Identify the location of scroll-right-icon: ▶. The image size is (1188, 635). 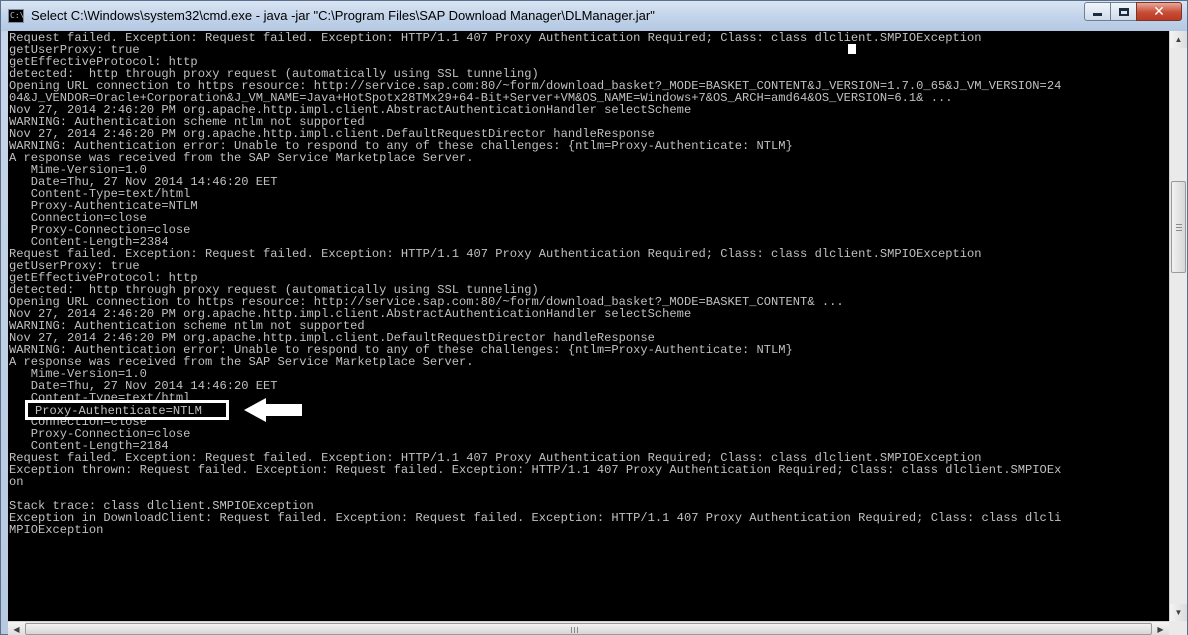
(1160, 629).